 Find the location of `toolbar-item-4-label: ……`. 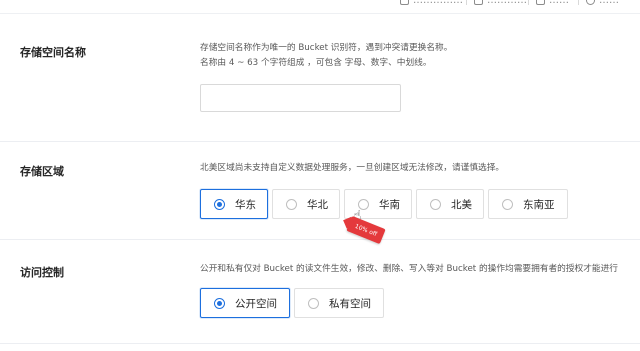

toolbar-item-4-label: …… is located at coordinates (609, 3).